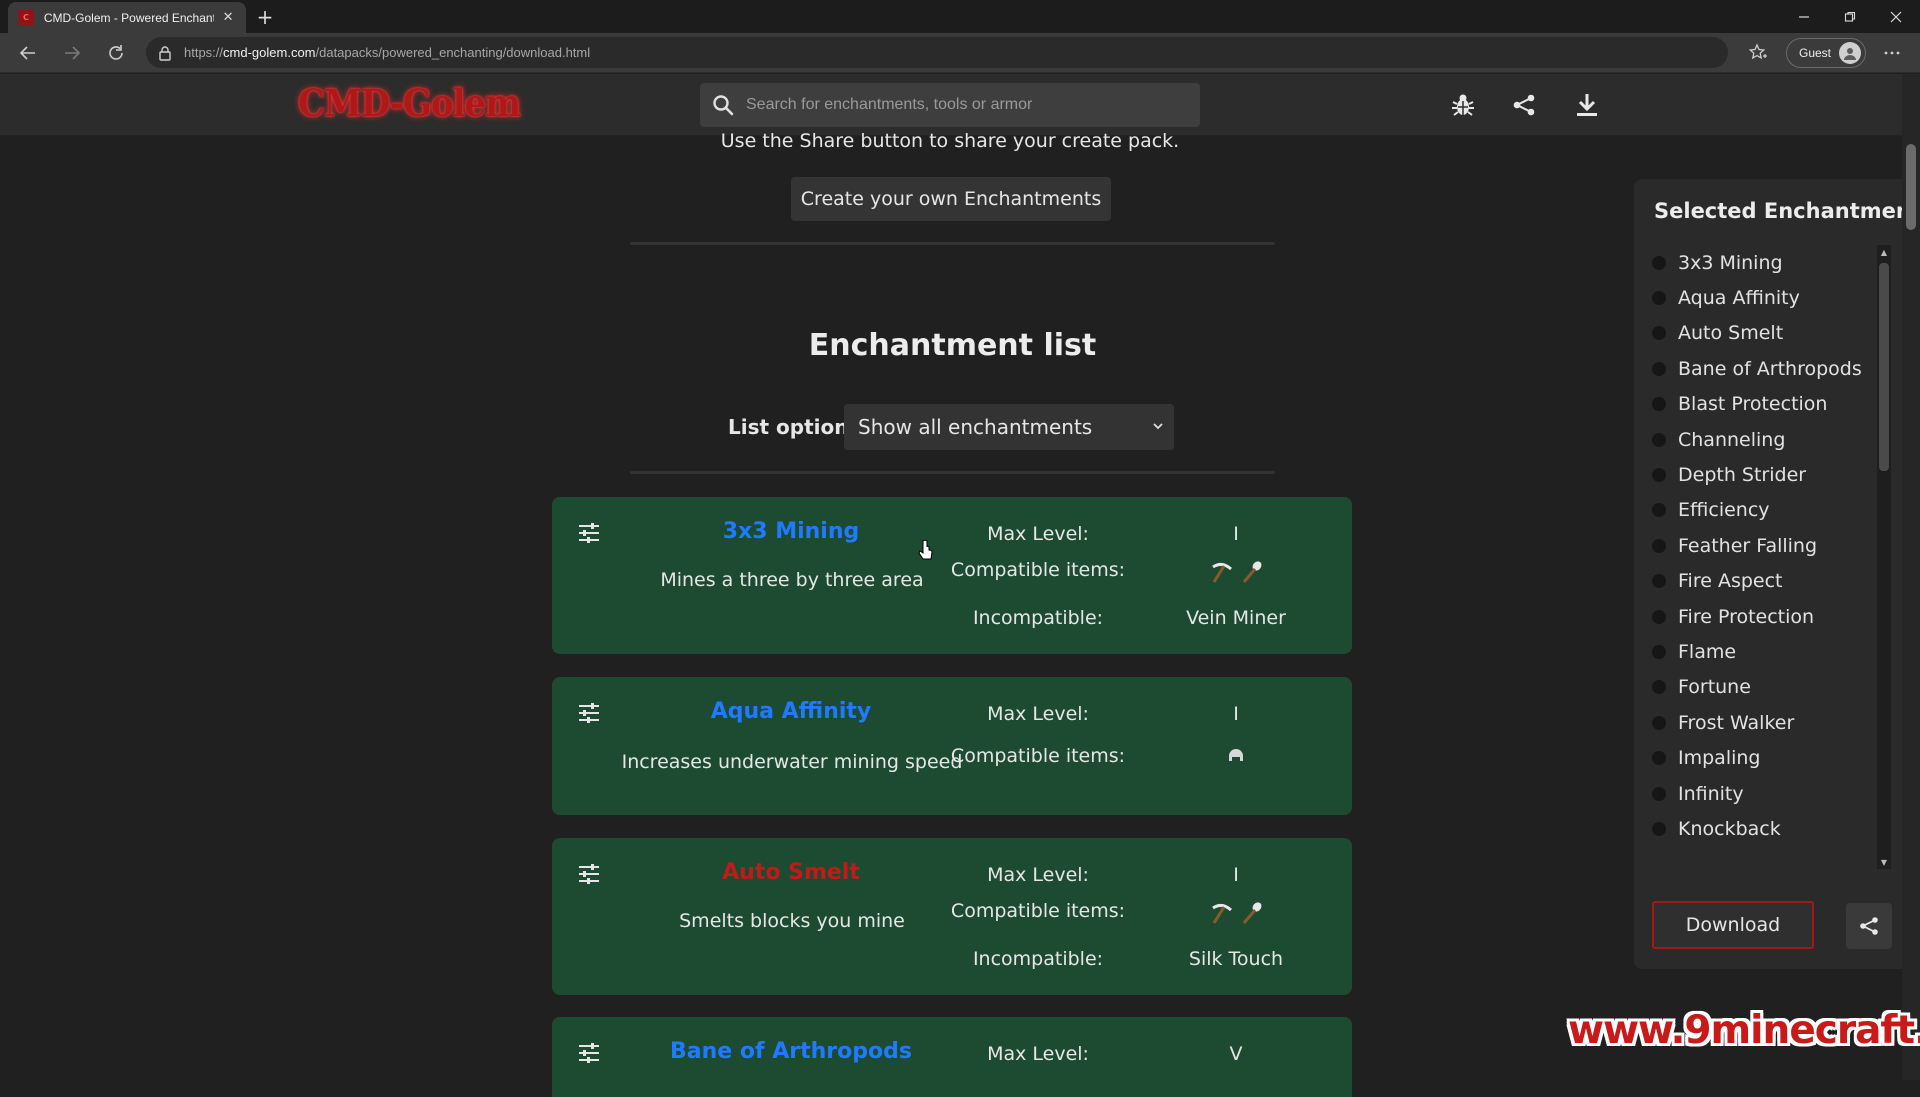  I want to click on avatar, so click(1850, 53).